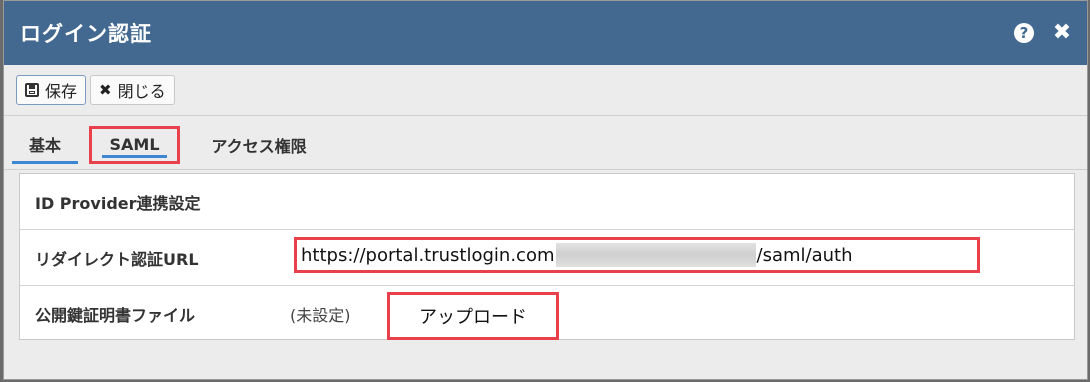 This screenshot has height=382, width=1090. What do you see at coordinates (545, 142) in the screenshot?
I see `tab-bar: 基本 SAML アクセス権限` at bounding box center [545, 142].